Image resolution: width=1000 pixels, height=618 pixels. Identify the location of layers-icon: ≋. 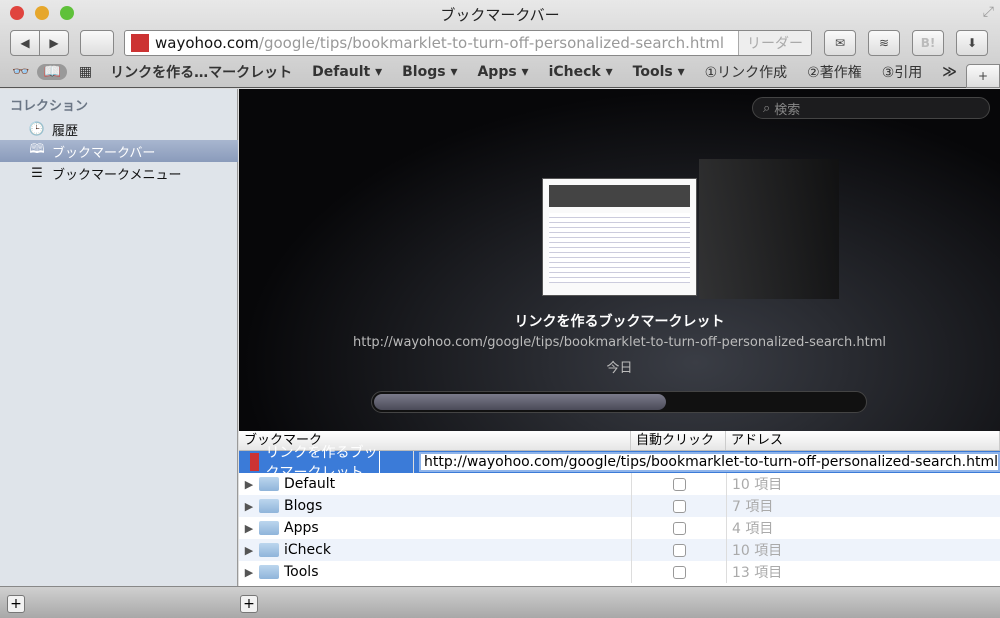
(884, 43).